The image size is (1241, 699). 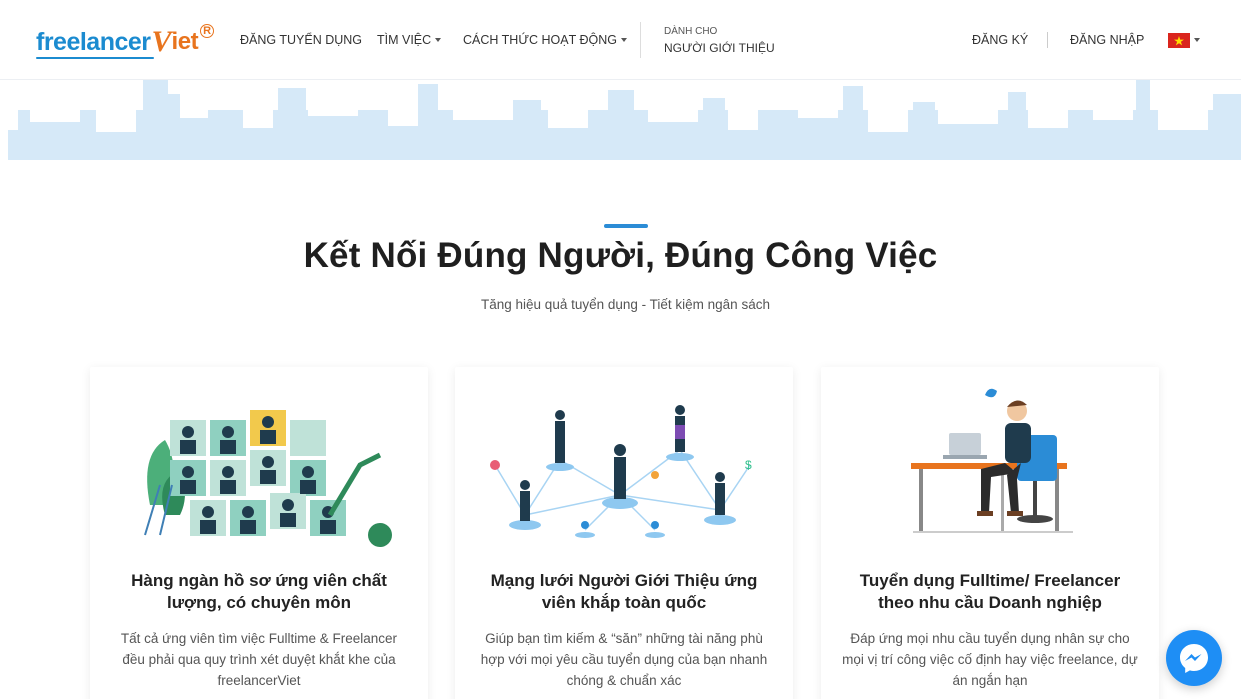 I want to click on logo-text-iet: iet, so click(x=185, y=41).